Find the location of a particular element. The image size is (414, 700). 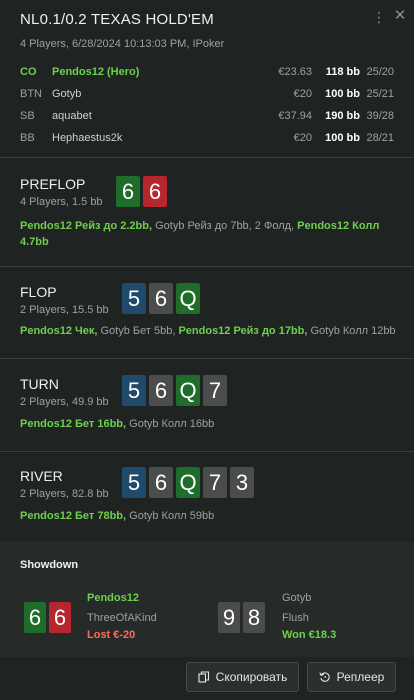

action-text: Gotyb Рейз до 7bb, 2 Фолд, is located at coordinates (225, 226).